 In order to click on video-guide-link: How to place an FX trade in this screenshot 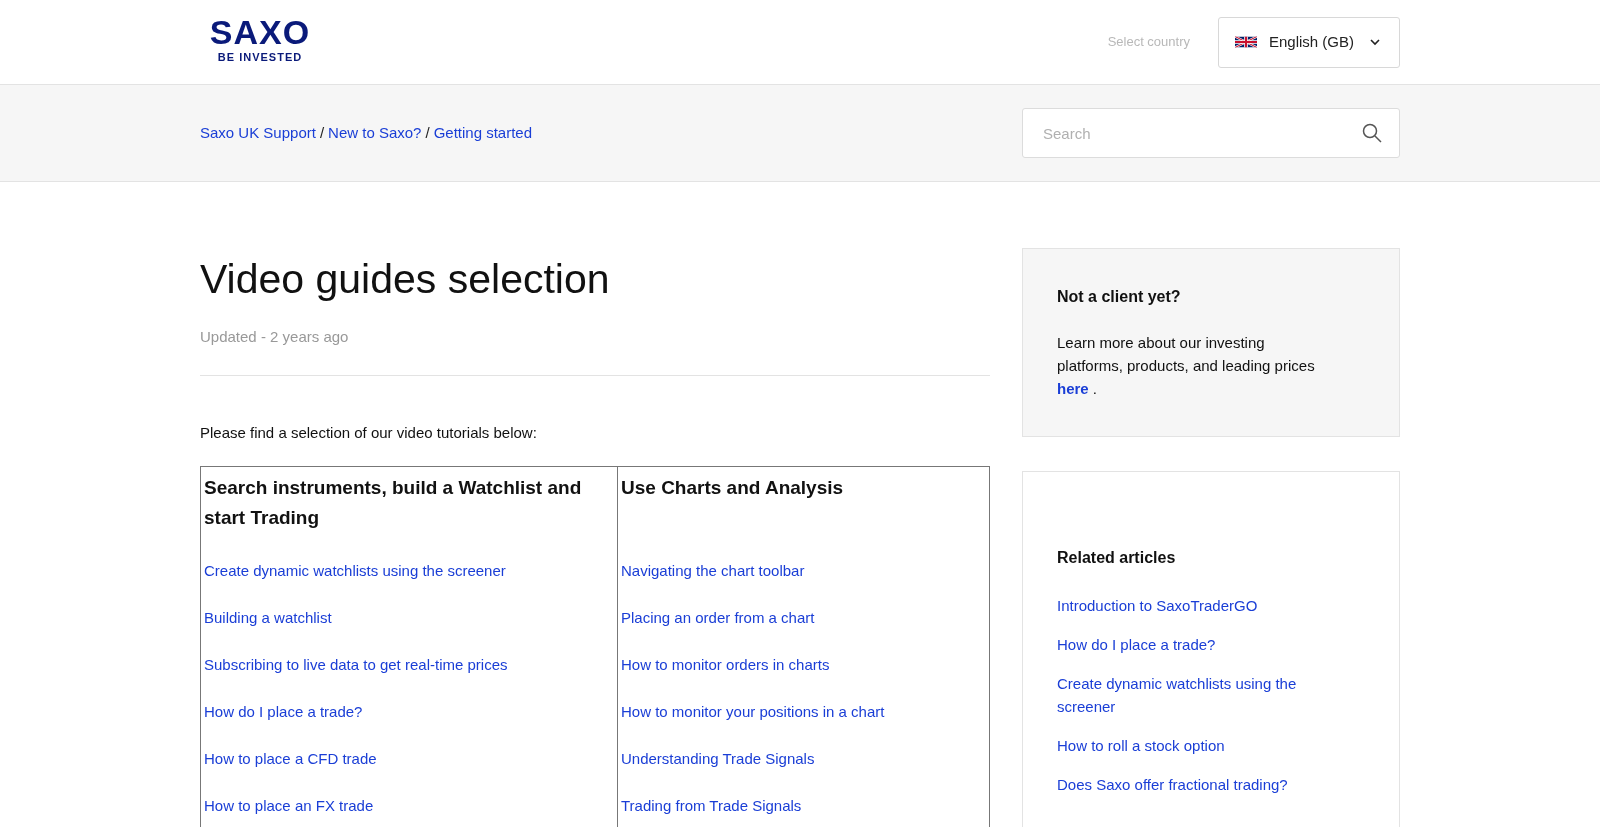, I will do `click(289, 805)`.